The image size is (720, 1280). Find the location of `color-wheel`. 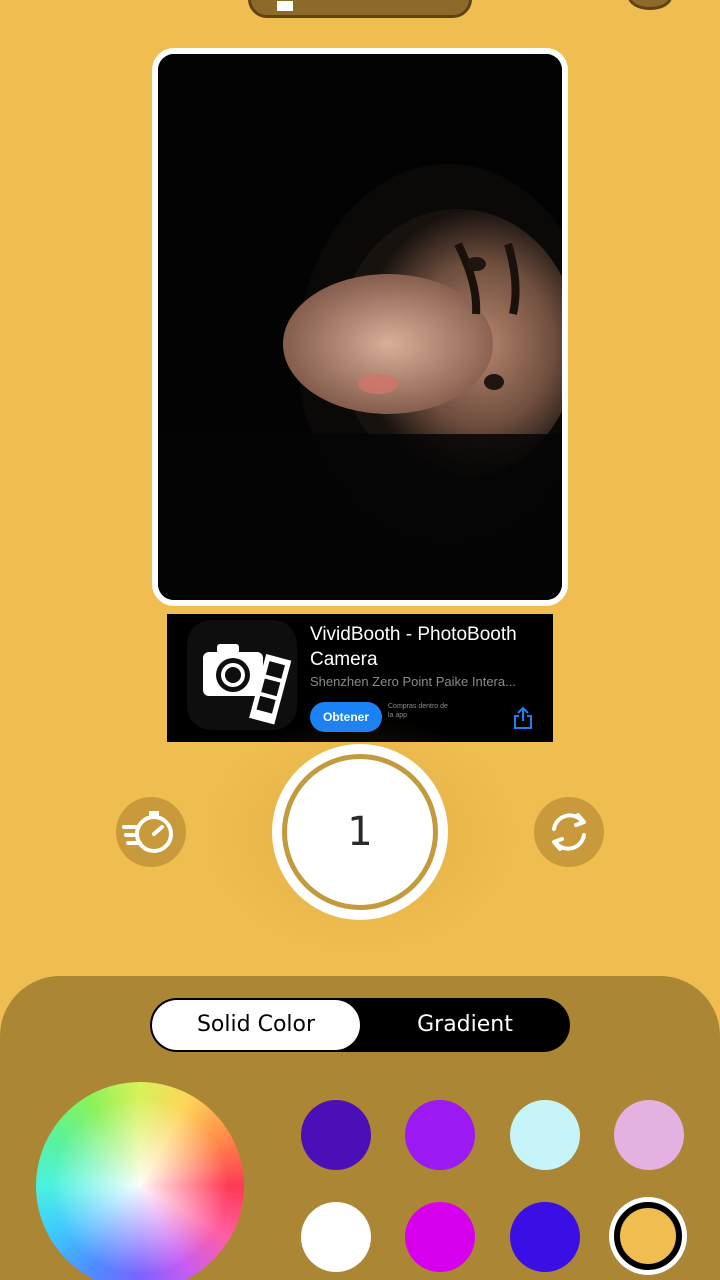

color-wheel is located at coordinates (140, 1181).